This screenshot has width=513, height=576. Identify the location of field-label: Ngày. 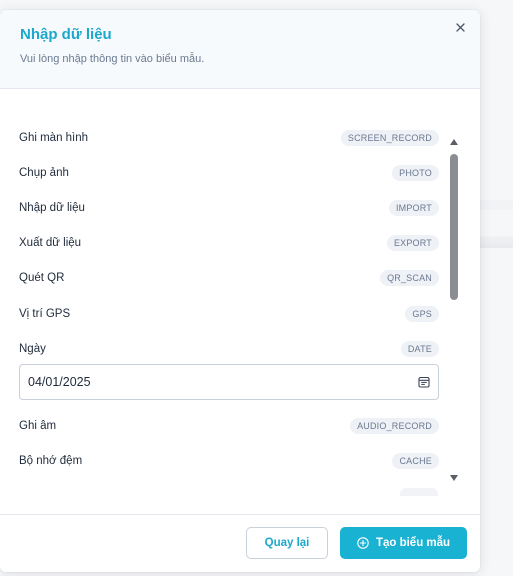
(32, 349).